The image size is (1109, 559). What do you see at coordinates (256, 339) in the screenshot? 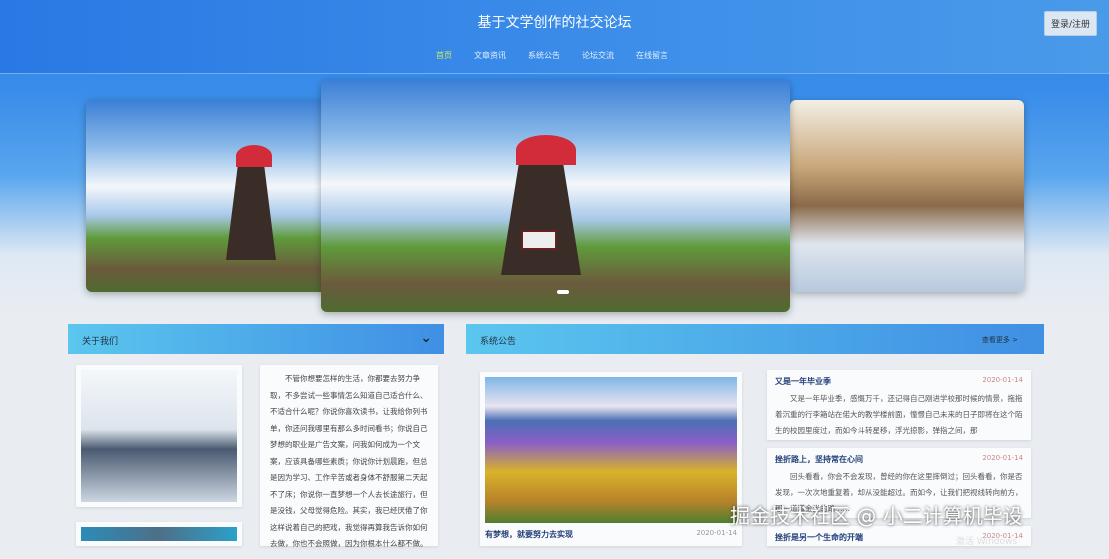
I see `about-section-header: 关于我们 ⌄` at bounding box center [256, 339].